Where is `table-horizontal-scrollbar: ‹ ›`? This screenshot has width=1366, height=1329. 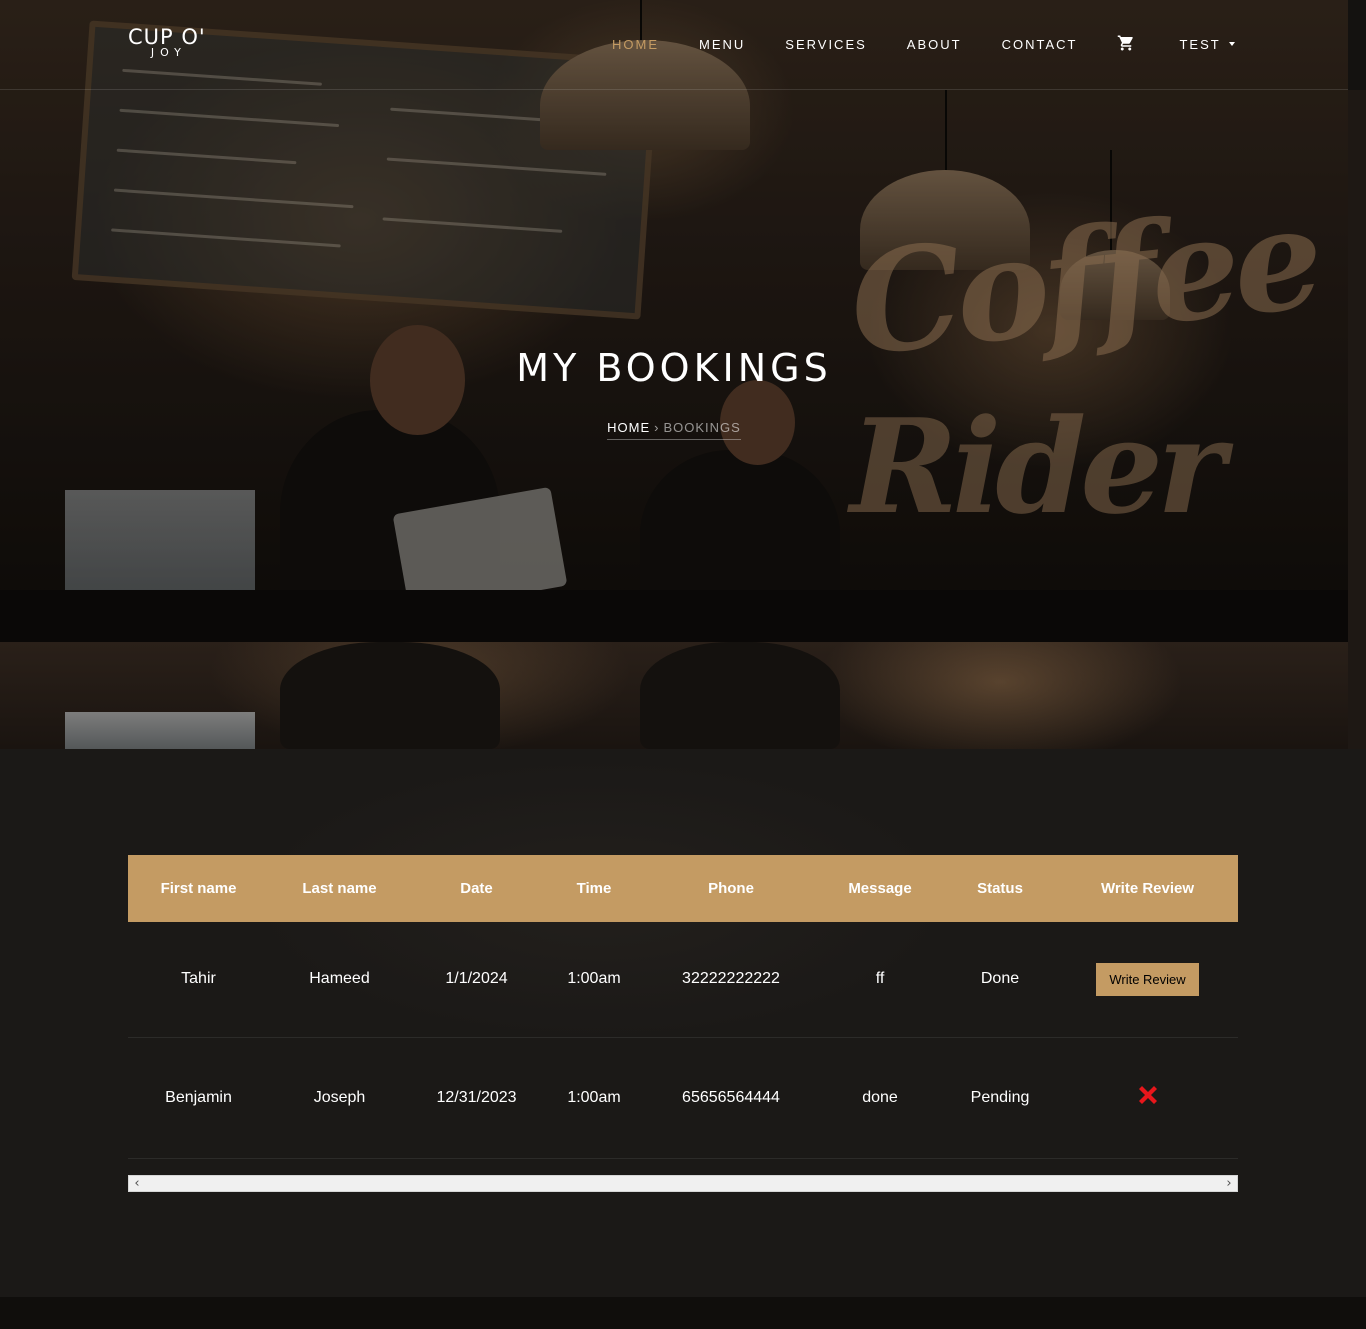 table-horizontal-scrollbar: ‹ › is located at coordinates (683, 1183).